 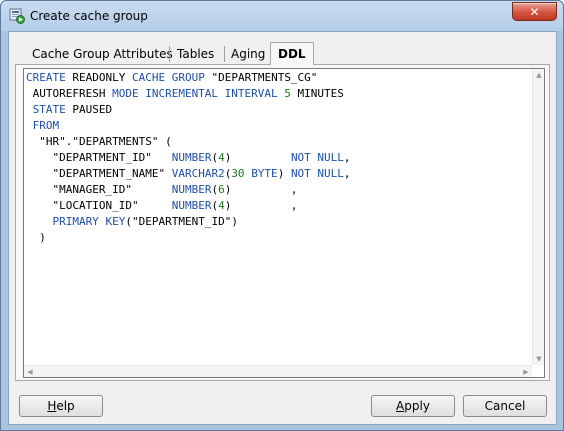 I want to click on ddl-line: "LOCATION_ID" NUMBER(4) ,, so click(x=278, y=206).